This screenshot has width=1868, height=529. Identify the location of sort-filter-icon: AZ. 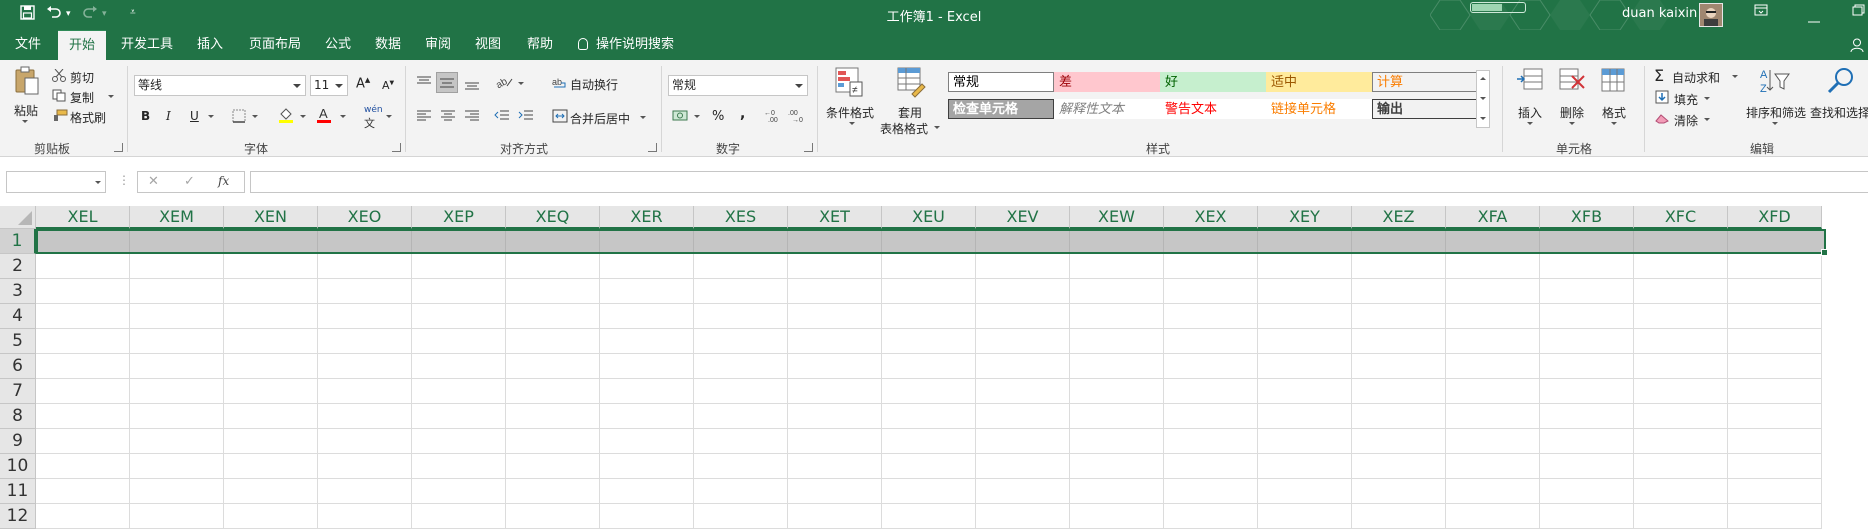
(1775, 82).